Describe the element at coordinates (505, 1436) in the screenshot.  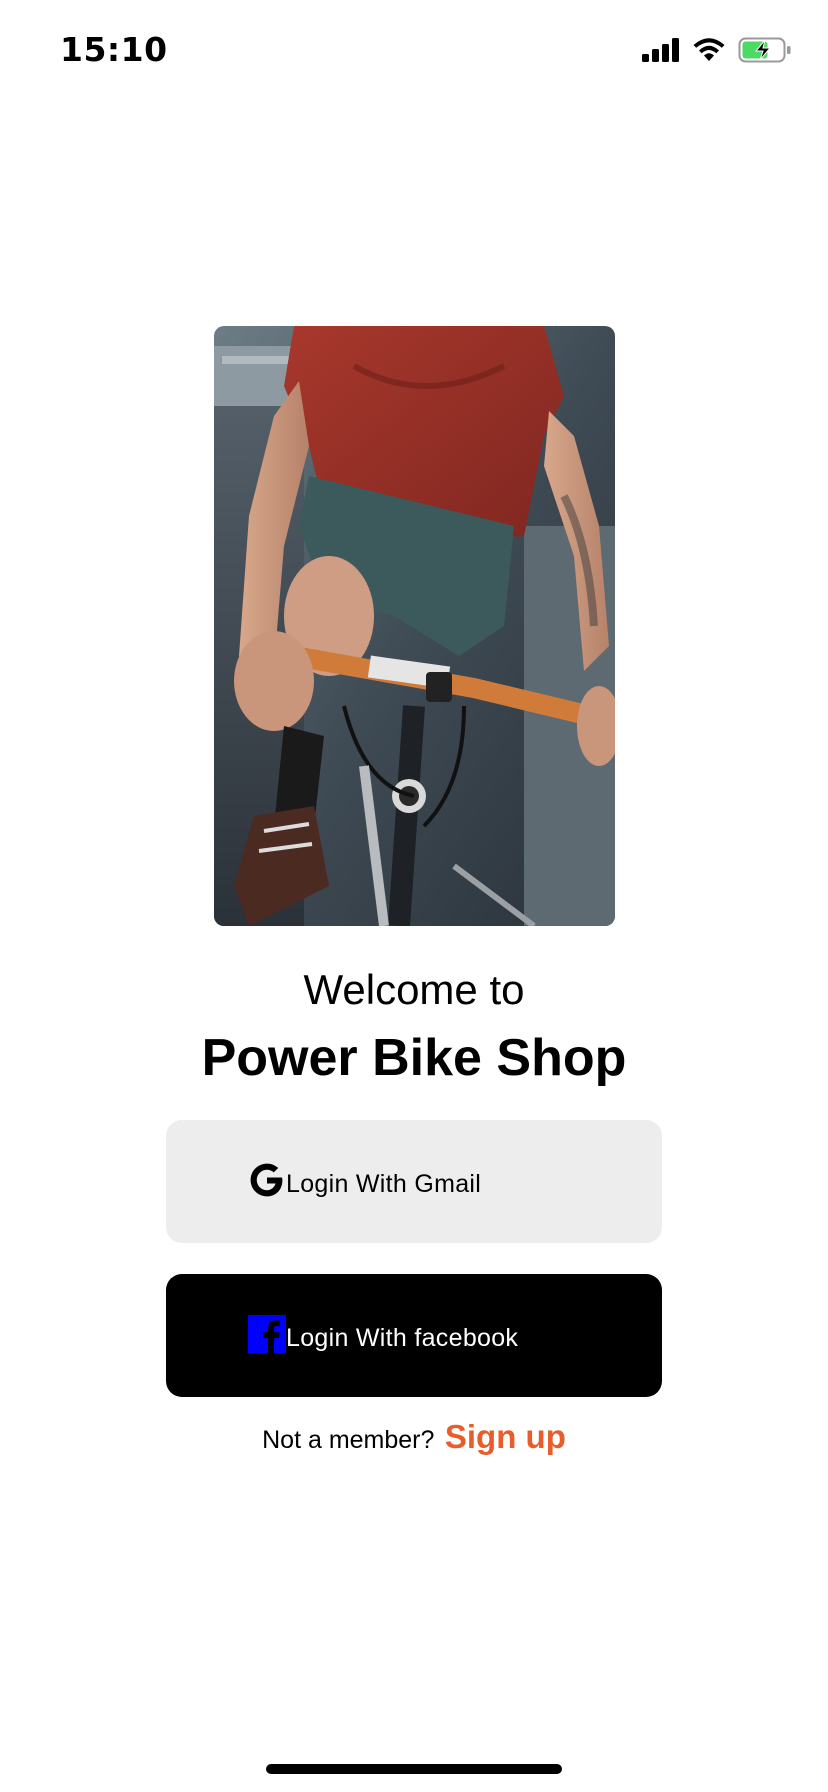
I see `signup-link: Sign up` at that location.